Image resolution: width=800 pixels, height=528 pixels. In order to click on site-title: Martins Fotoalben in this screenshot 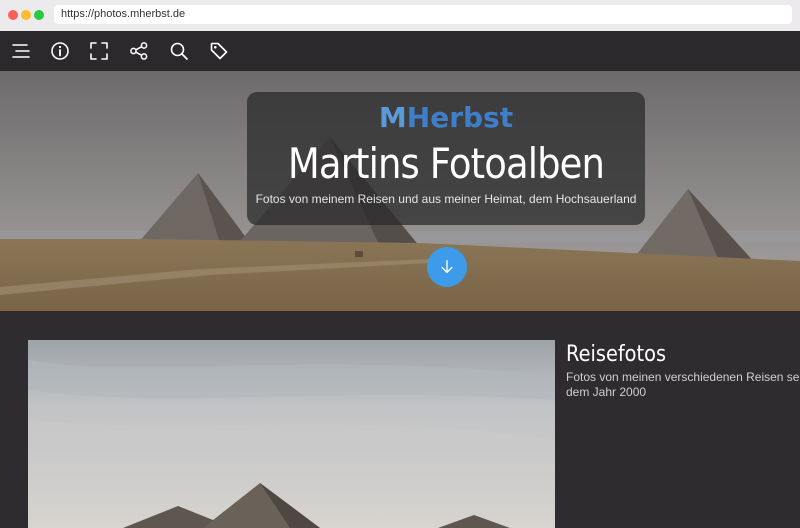, I will do `click(446, 163)`.